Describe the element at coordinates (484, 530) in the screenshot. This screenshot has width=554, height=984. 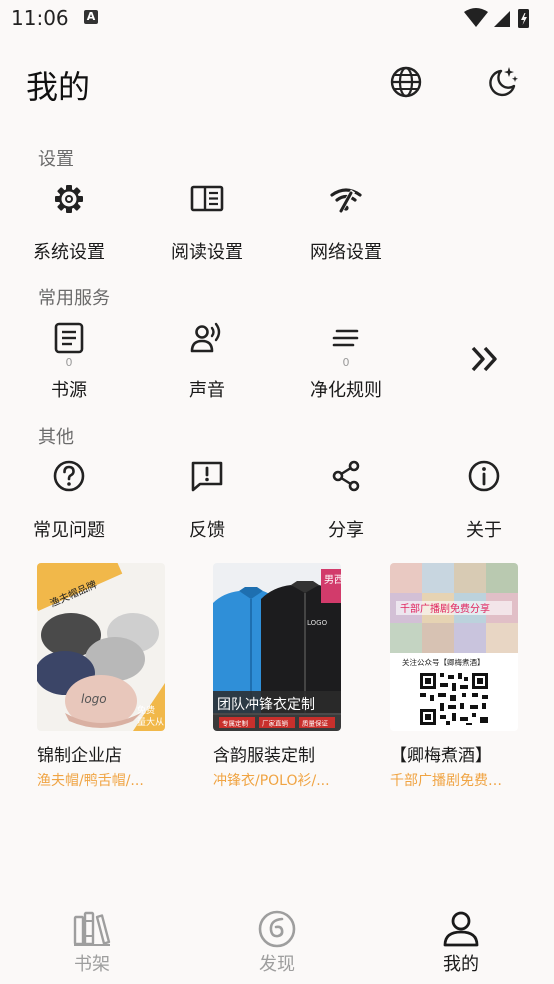
I see `about-label: 关于` at that location.